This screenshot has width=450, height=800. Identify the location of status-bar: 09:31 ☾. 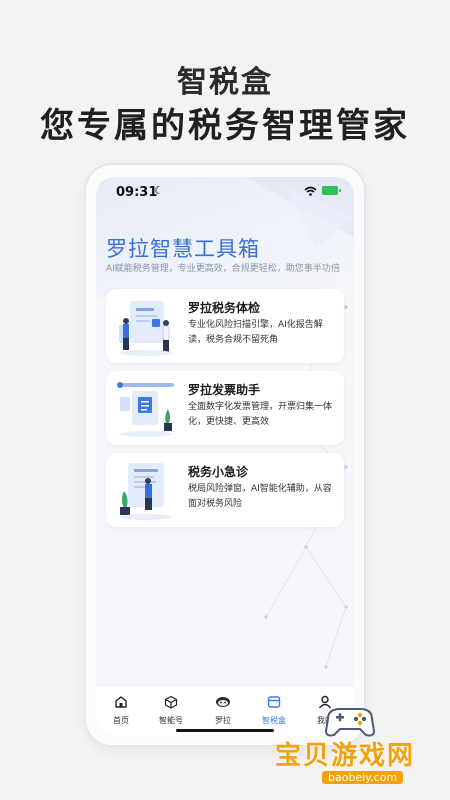
(225, 191).